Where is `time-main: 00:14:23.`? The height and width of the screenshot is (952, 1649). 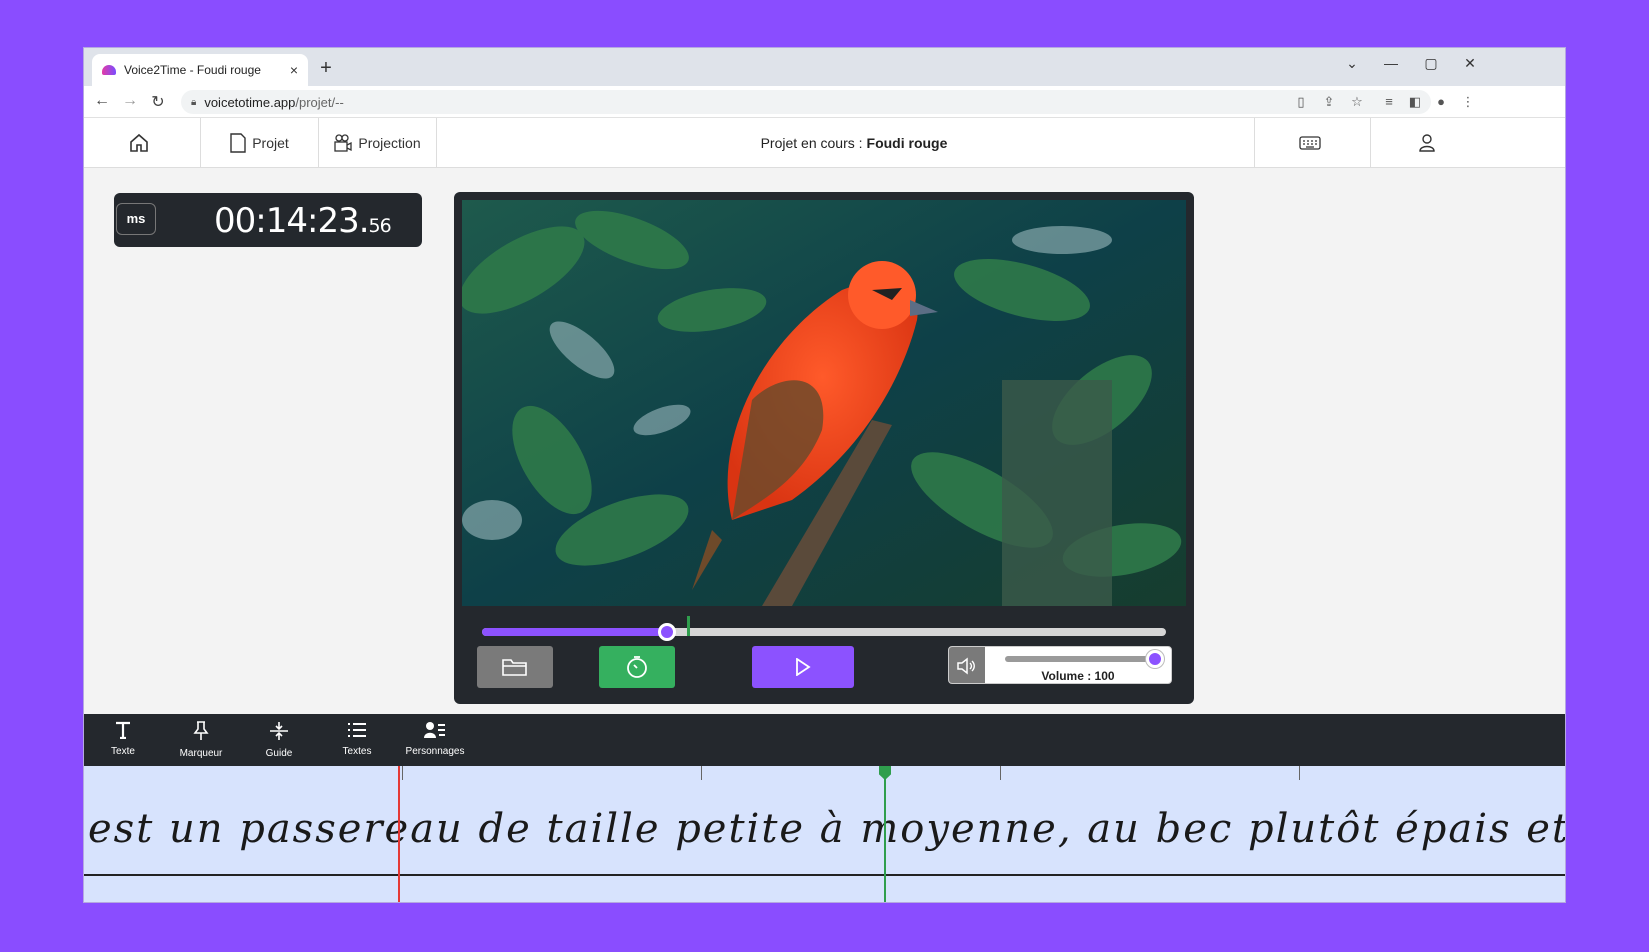 time-main: 00:14:23. is located at coordinates (292, 221).